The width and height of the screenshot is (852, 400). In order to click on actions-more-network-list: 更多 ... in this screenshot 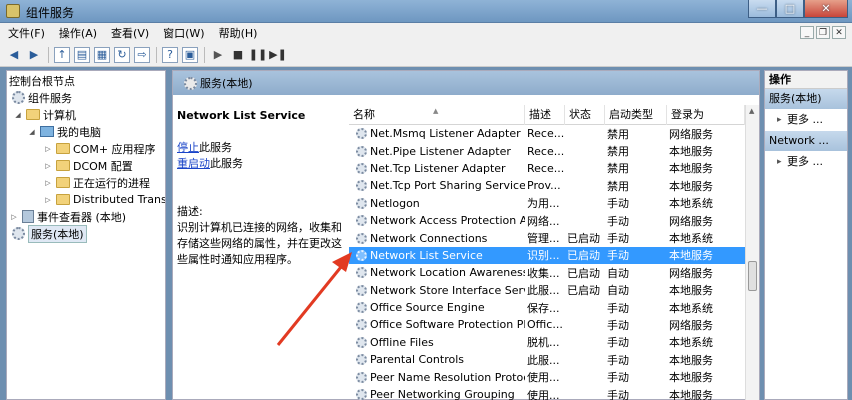, I will do `click(806, 162)`.